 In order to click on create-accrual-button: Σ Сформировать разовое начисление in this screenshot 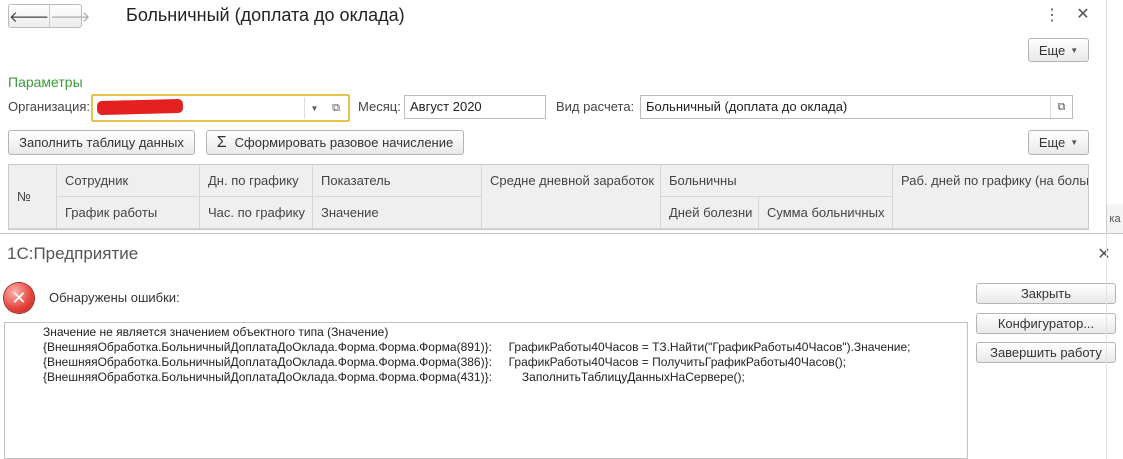, I will do `click(335, 142)`.